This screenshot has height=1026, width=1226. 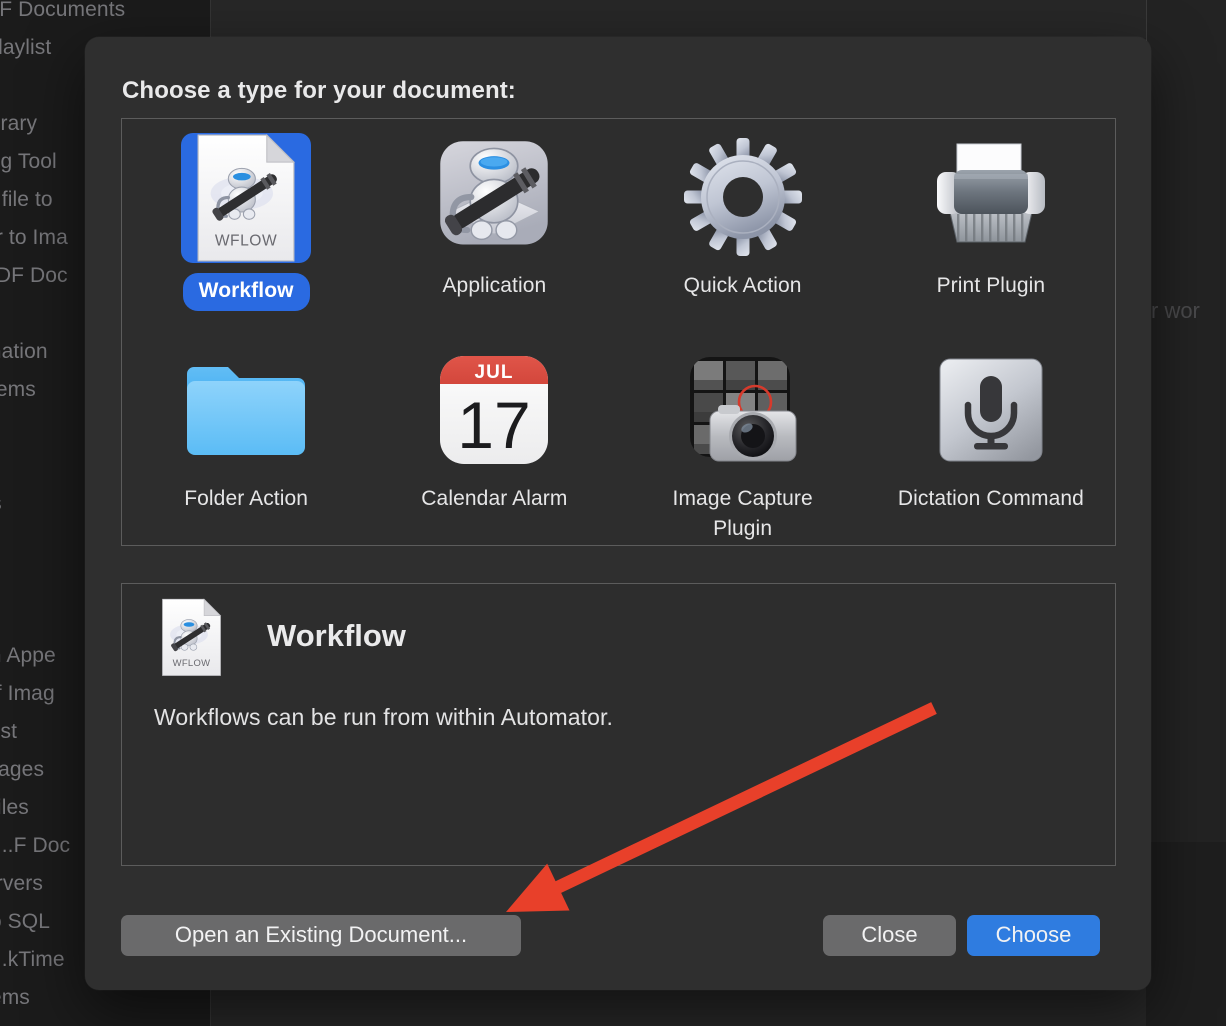 I want to click on description-title: Workflow, so click(x=336, y=635).